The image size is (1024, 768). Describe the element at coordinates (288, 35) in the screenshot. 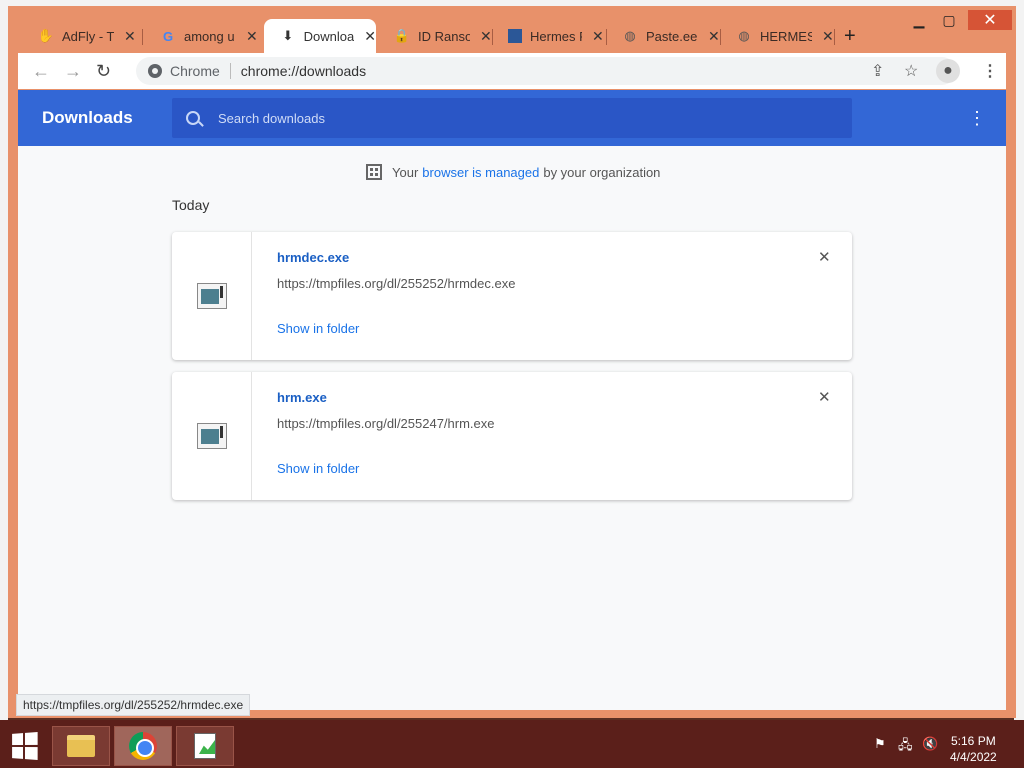

I see `download-icon: ⬇` at that location.